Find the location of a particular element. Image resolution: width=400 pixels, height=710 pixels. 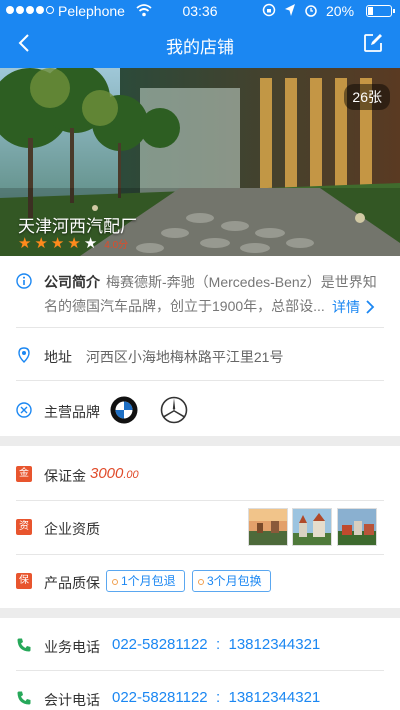

company-intro-label: 公司简介 is located at coordinates (72, 282).